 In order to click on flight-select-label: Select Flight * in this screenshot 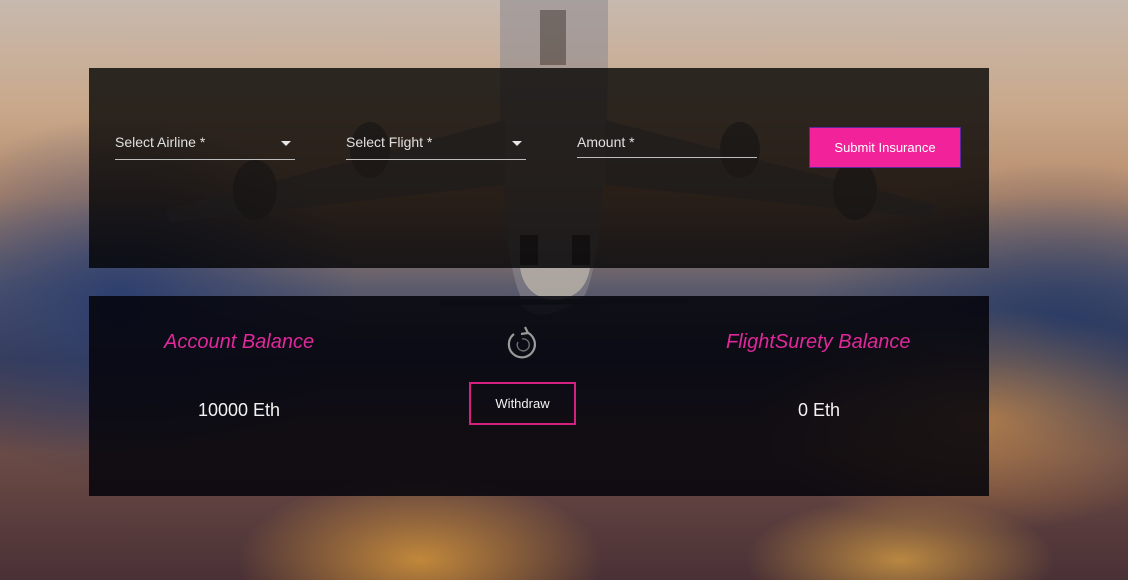, I will do `click(389, 142)`.